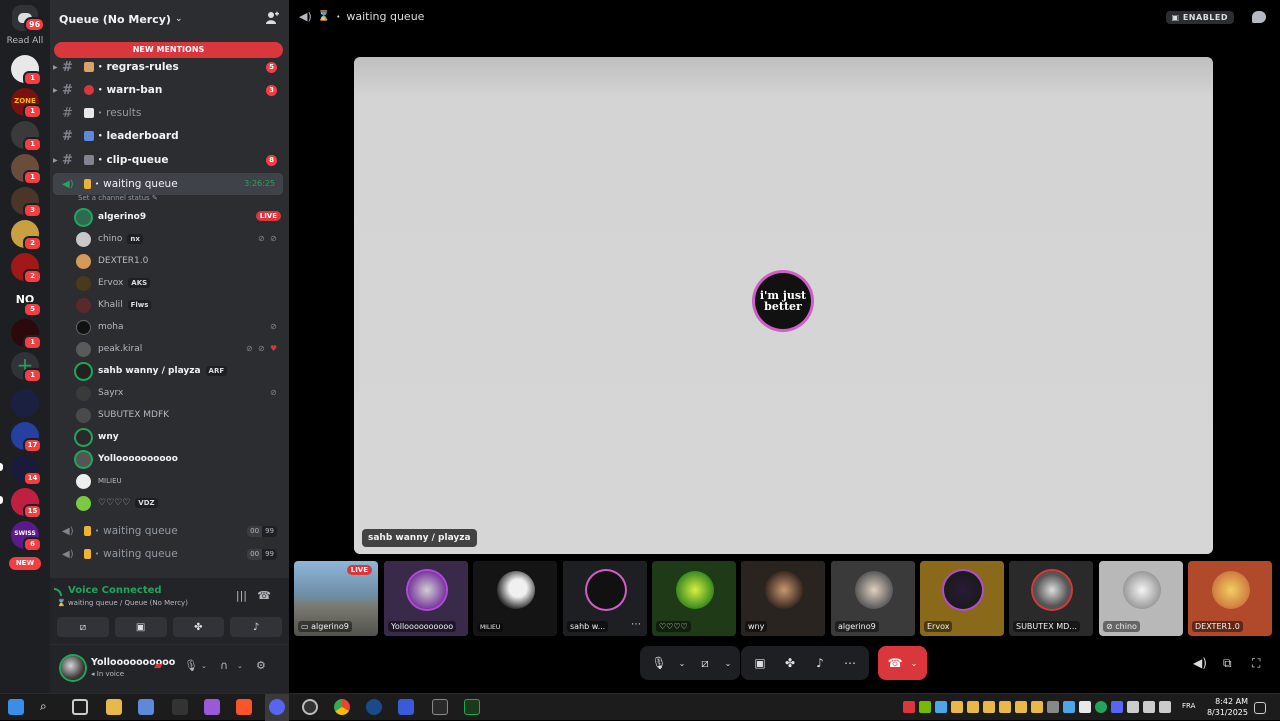  I want to click on input-language: FRA, so click(1188, 706).